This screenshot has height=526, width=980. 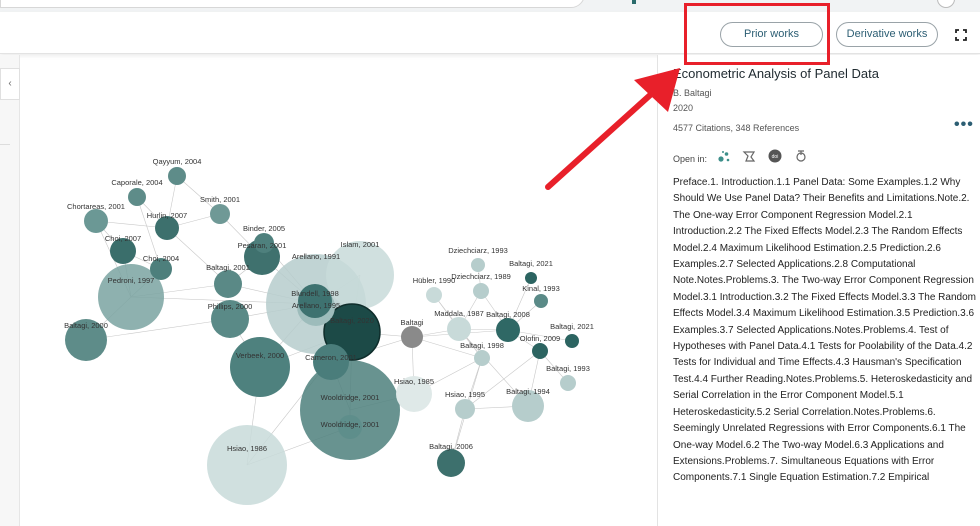 I want to click on search-box, so click(x=292, y=4).